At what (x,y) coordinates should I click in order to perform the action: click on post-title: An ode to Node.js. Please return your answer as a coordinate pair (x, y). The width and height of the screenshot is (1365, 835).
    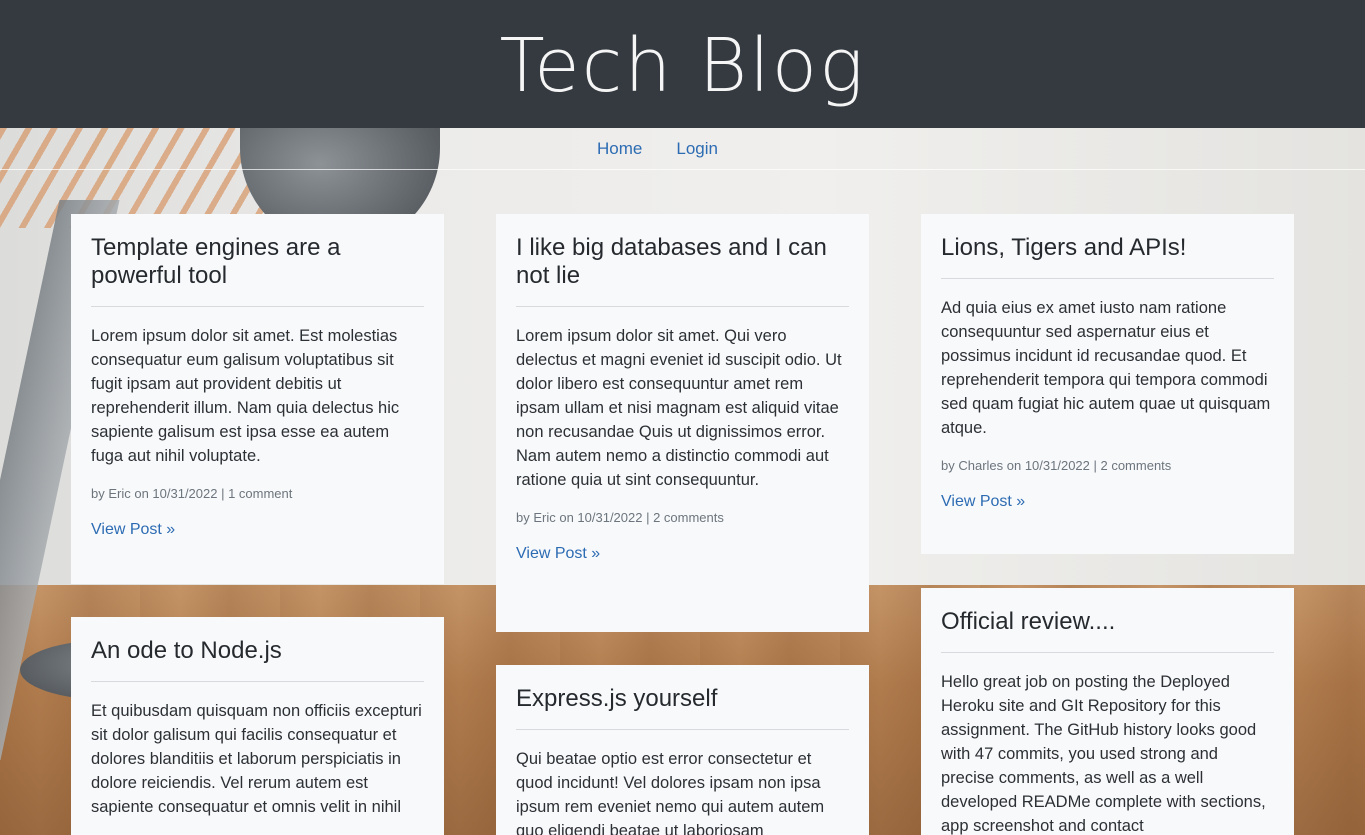
    Looking at the image, I should click on (257, 659).